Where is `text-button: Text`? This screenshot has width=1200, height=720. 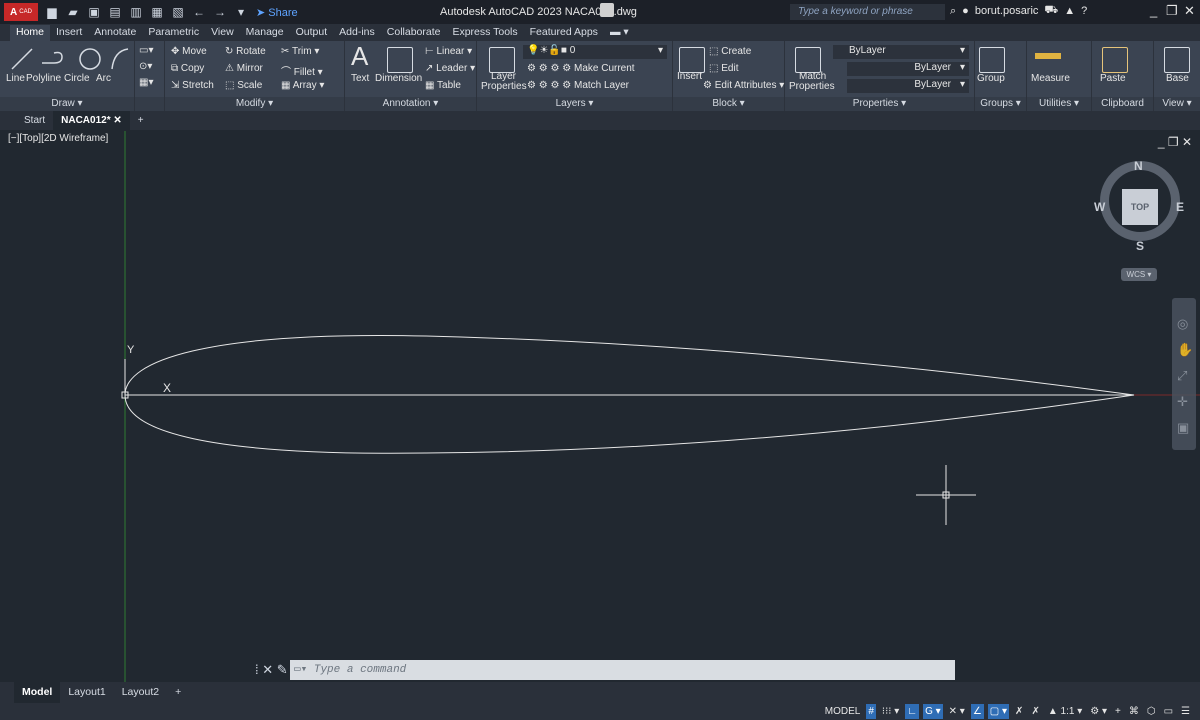 text-button: Text is located at coordinates (360, 78).